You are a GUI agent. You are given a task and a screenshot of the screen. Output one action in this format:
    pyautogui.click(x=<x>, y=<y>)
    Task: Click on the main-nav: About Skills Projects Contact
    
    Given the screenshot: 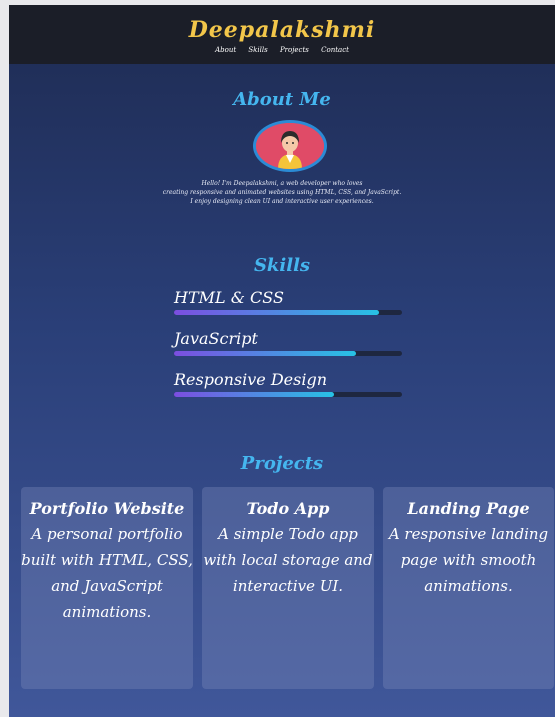 What is the action you would take?
    pyautogui.click(x=282, y=50)
    